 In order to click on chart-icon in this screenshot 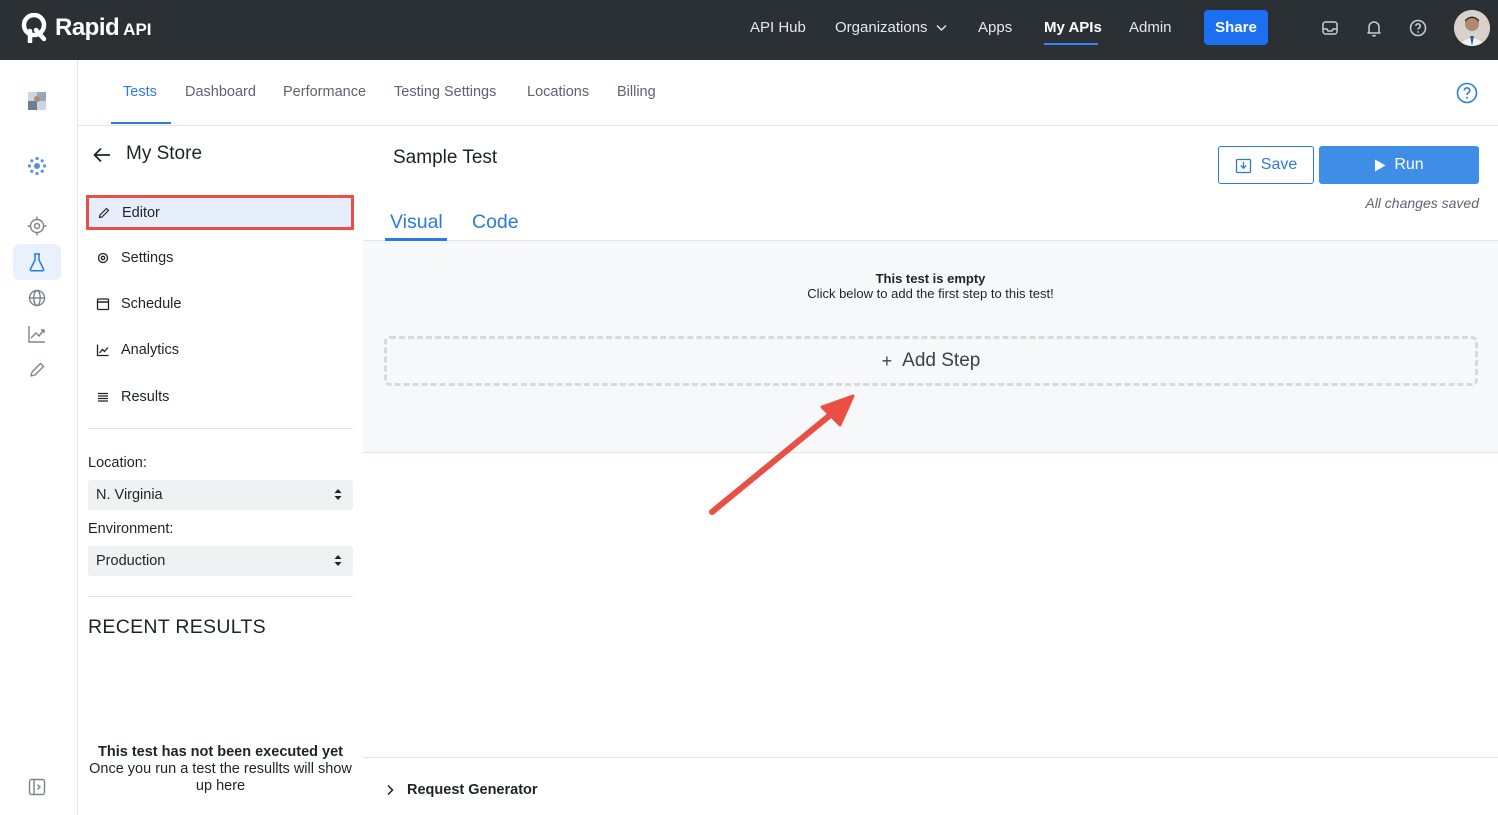, I will do `click(37, 334)`.